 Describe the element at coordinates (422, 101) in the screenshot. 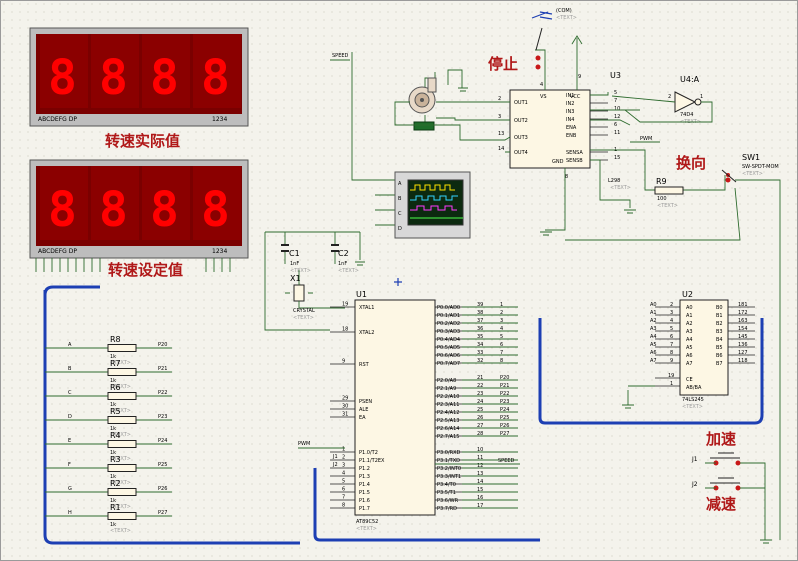

I see `dc-motor` at that location.